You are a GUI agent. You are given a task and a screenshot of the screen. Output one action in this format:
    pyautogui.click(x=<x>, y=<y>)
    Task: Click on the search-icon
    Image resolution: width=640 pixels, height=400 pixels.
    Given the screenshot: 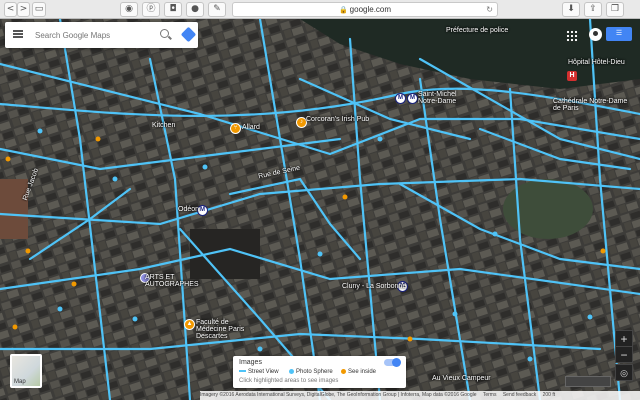 What is the action you would take?
    pyautogui.click(x=164, y=33)
    